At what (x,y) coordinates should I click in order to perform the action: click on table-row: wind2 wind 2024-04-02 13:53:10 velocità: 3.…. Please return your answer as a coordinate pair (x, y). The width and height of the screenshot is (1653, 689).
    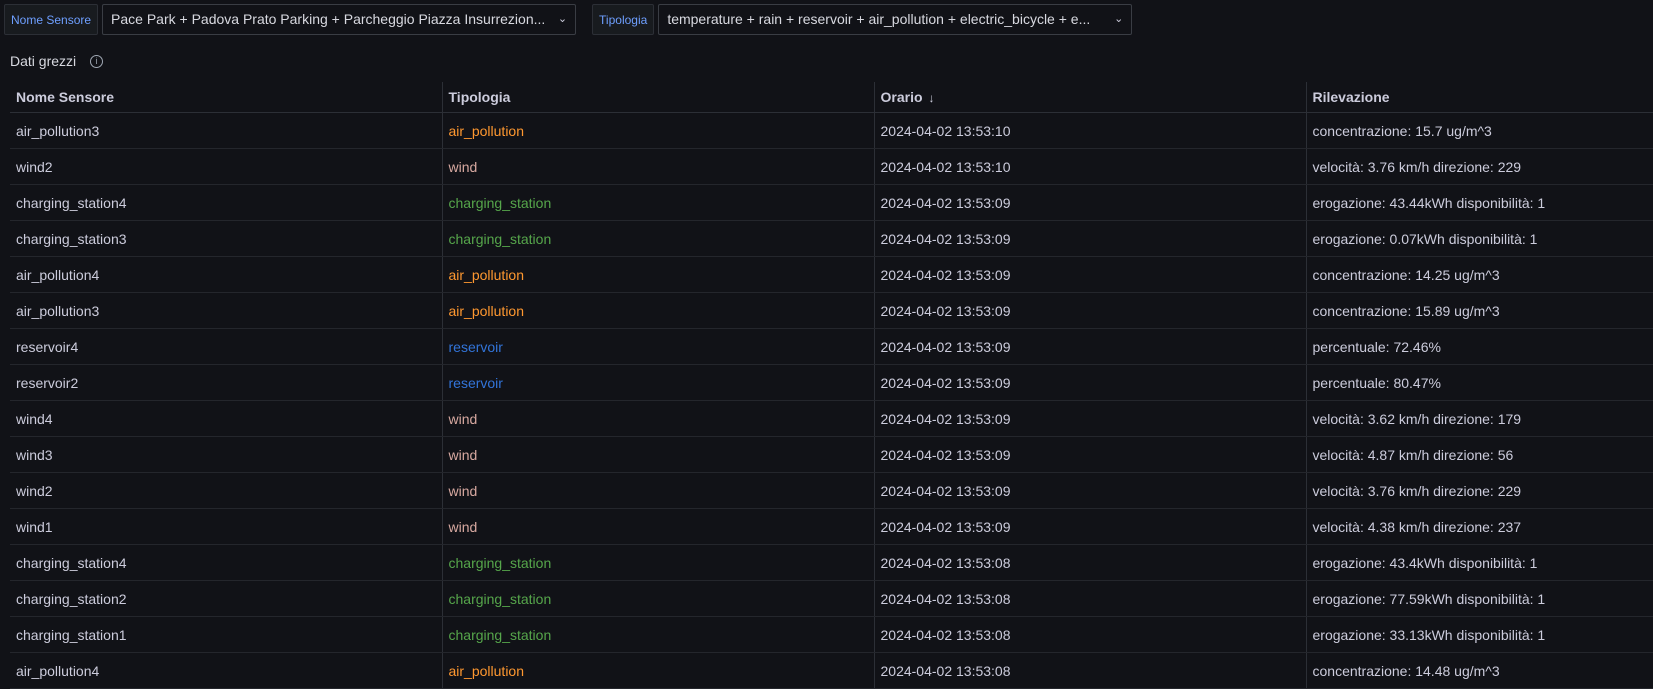
    Looking at the image, I should click on (831, 166).